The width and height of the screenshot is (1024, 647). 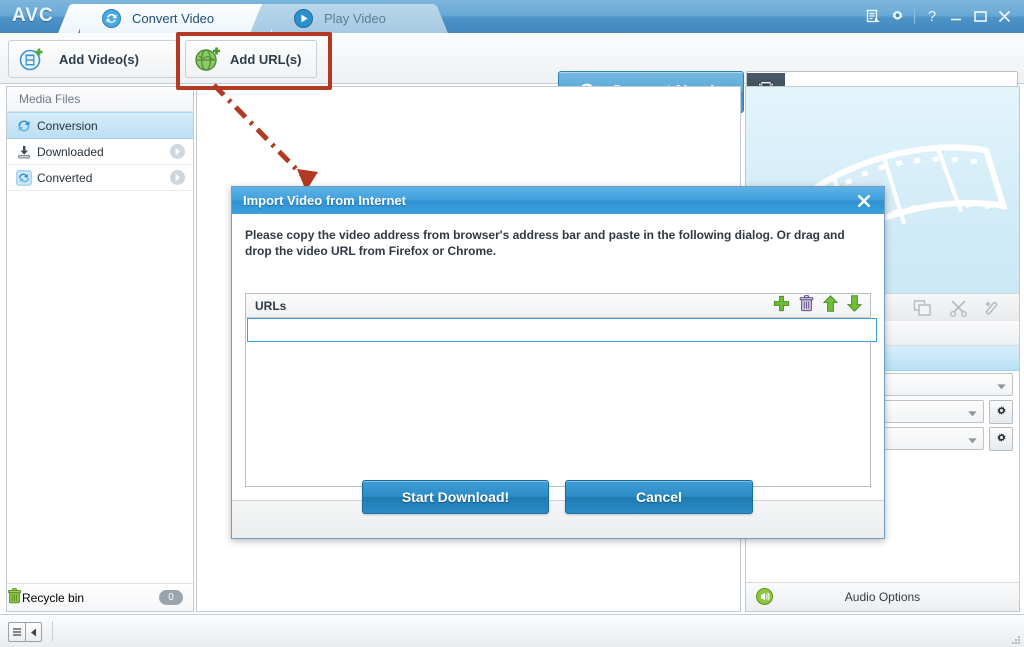 I want to click on audio-options-bar: Audio Options, so click(x=882, y=596).